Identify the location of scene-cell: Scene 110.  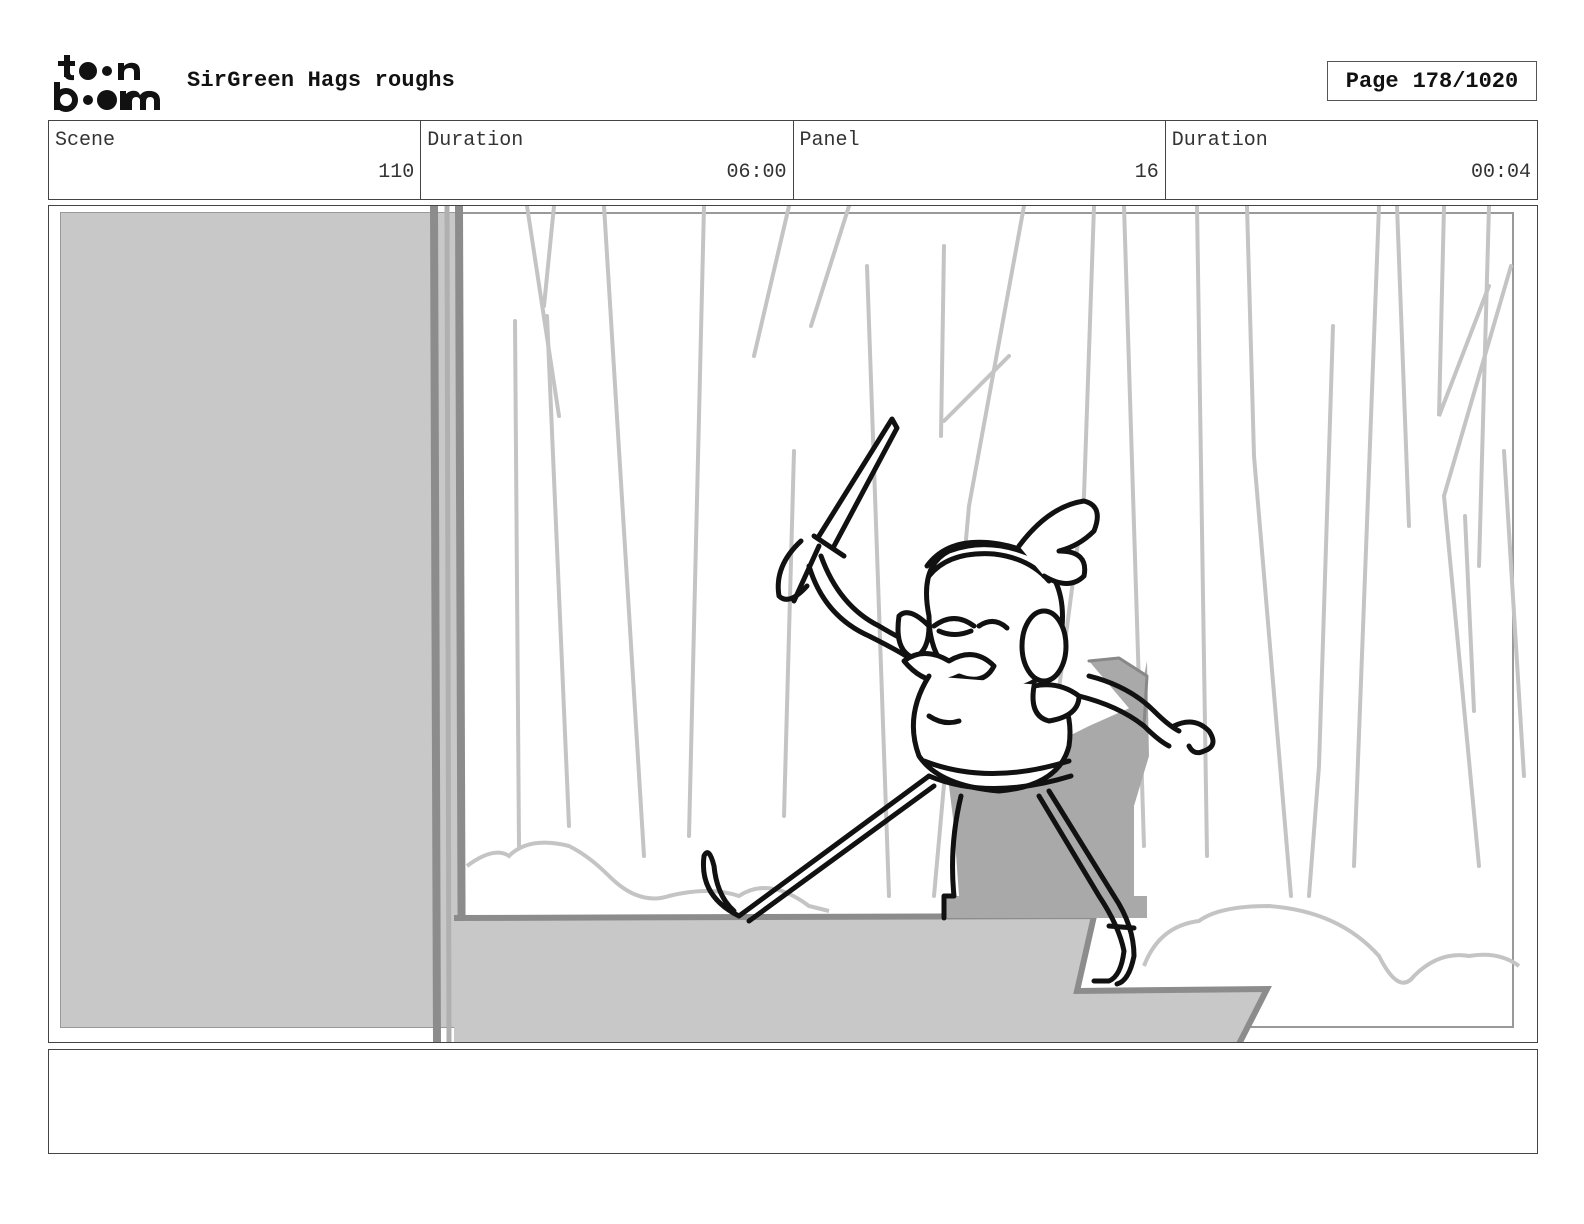
(235, 160).